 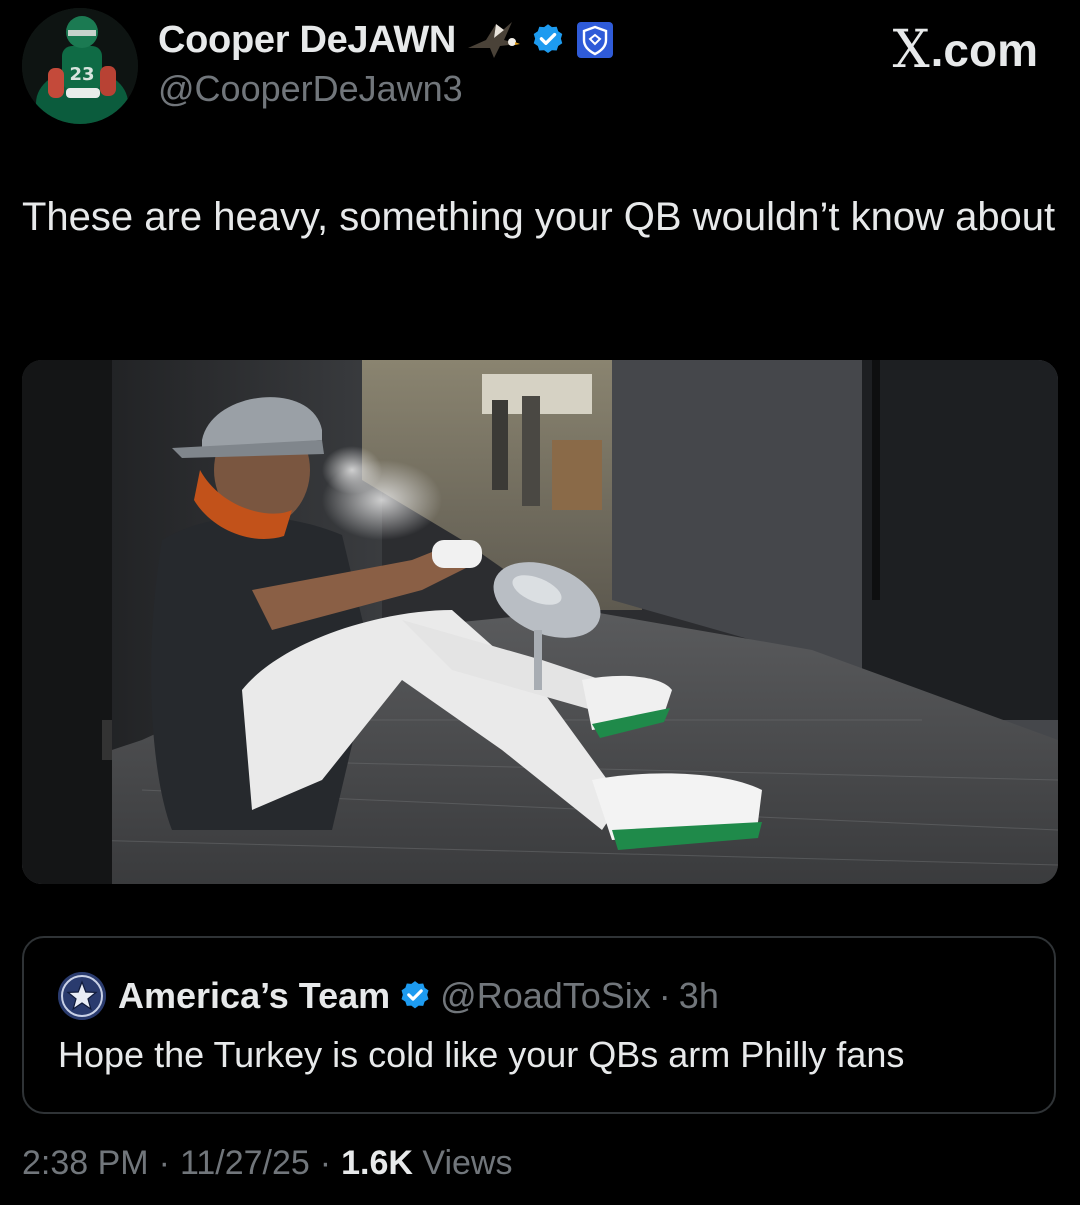 What do you see at coordinates (254, 996) in the screenshot?
I see `quote-display-name: America’s Team` at bounding box center [254, 996].